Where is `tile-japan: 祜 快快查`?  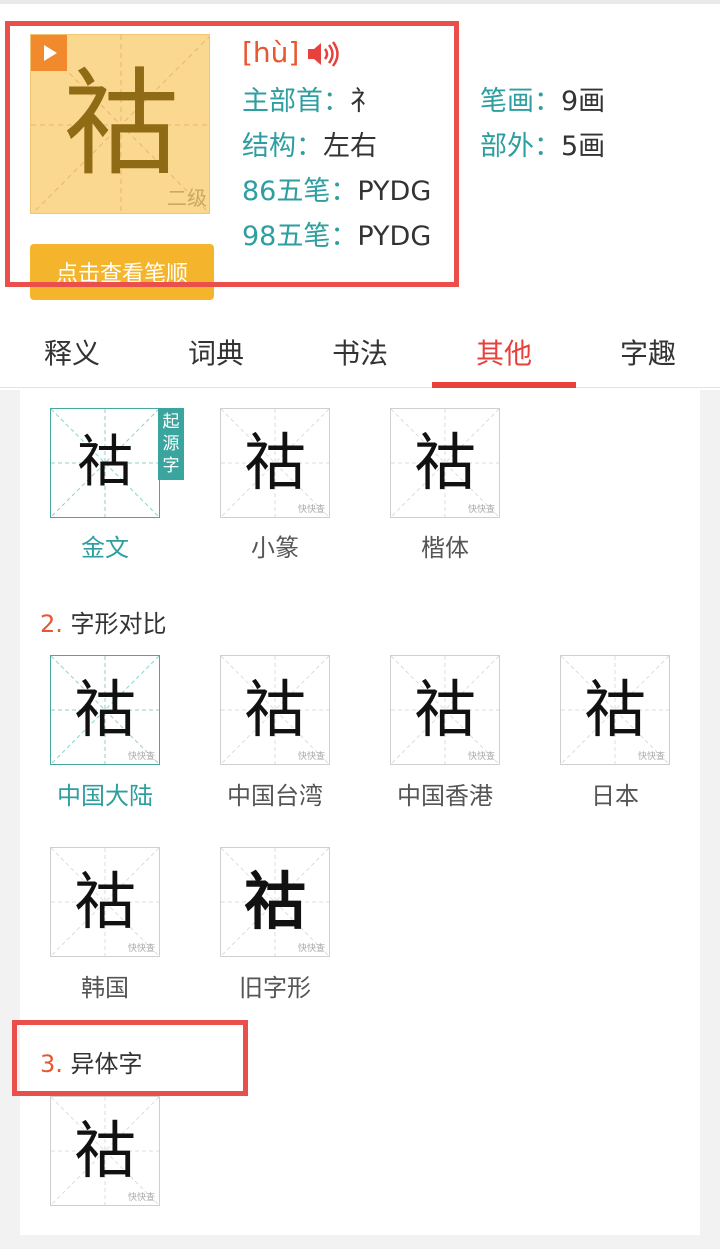 tile-japan: 祜 快快查 is located at coordinates (615, 710).